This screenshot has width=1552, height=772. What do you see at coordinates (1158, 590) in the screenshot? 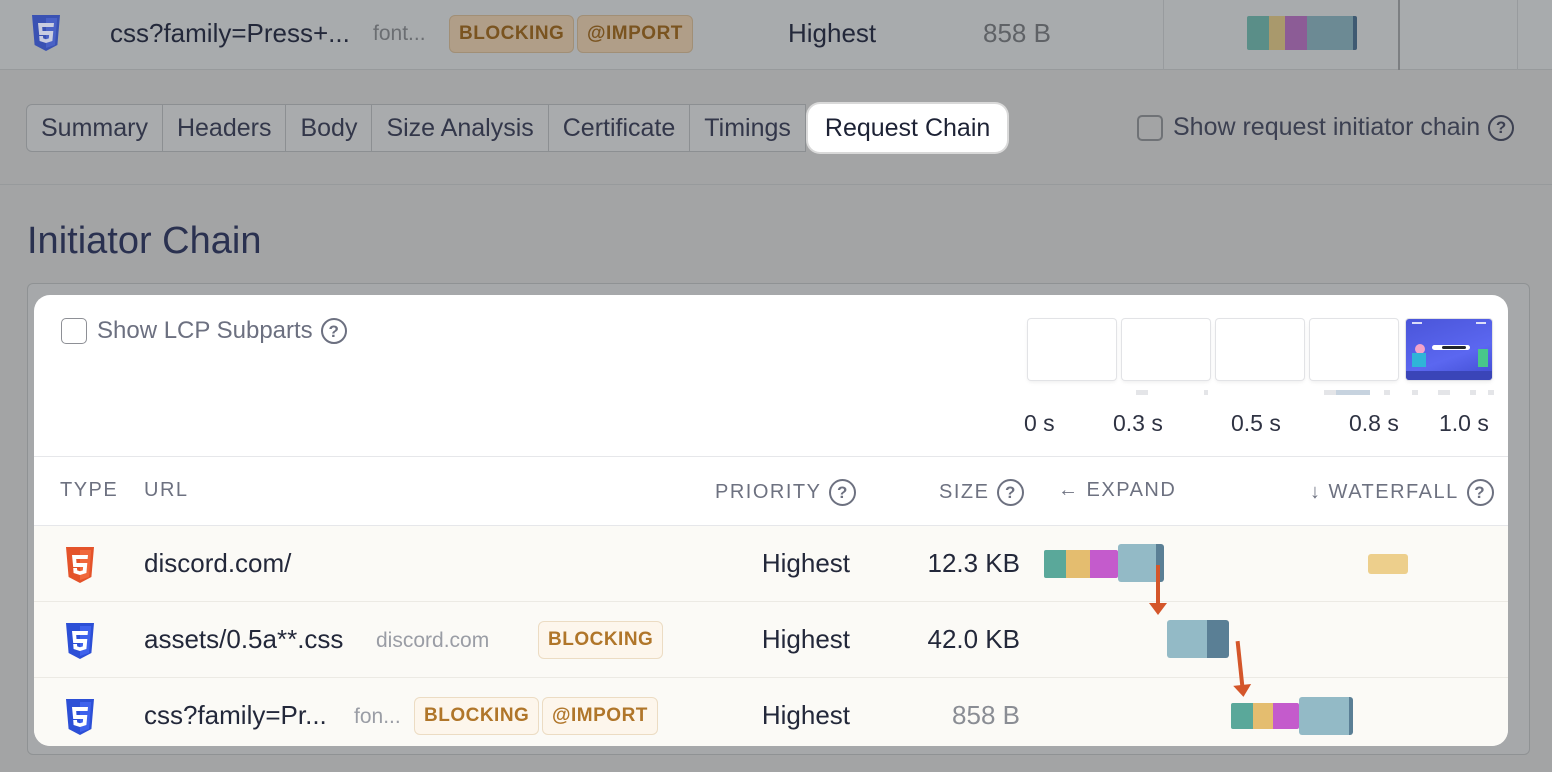
I see `initiator-arrow` at bounding box center [1158, 590].